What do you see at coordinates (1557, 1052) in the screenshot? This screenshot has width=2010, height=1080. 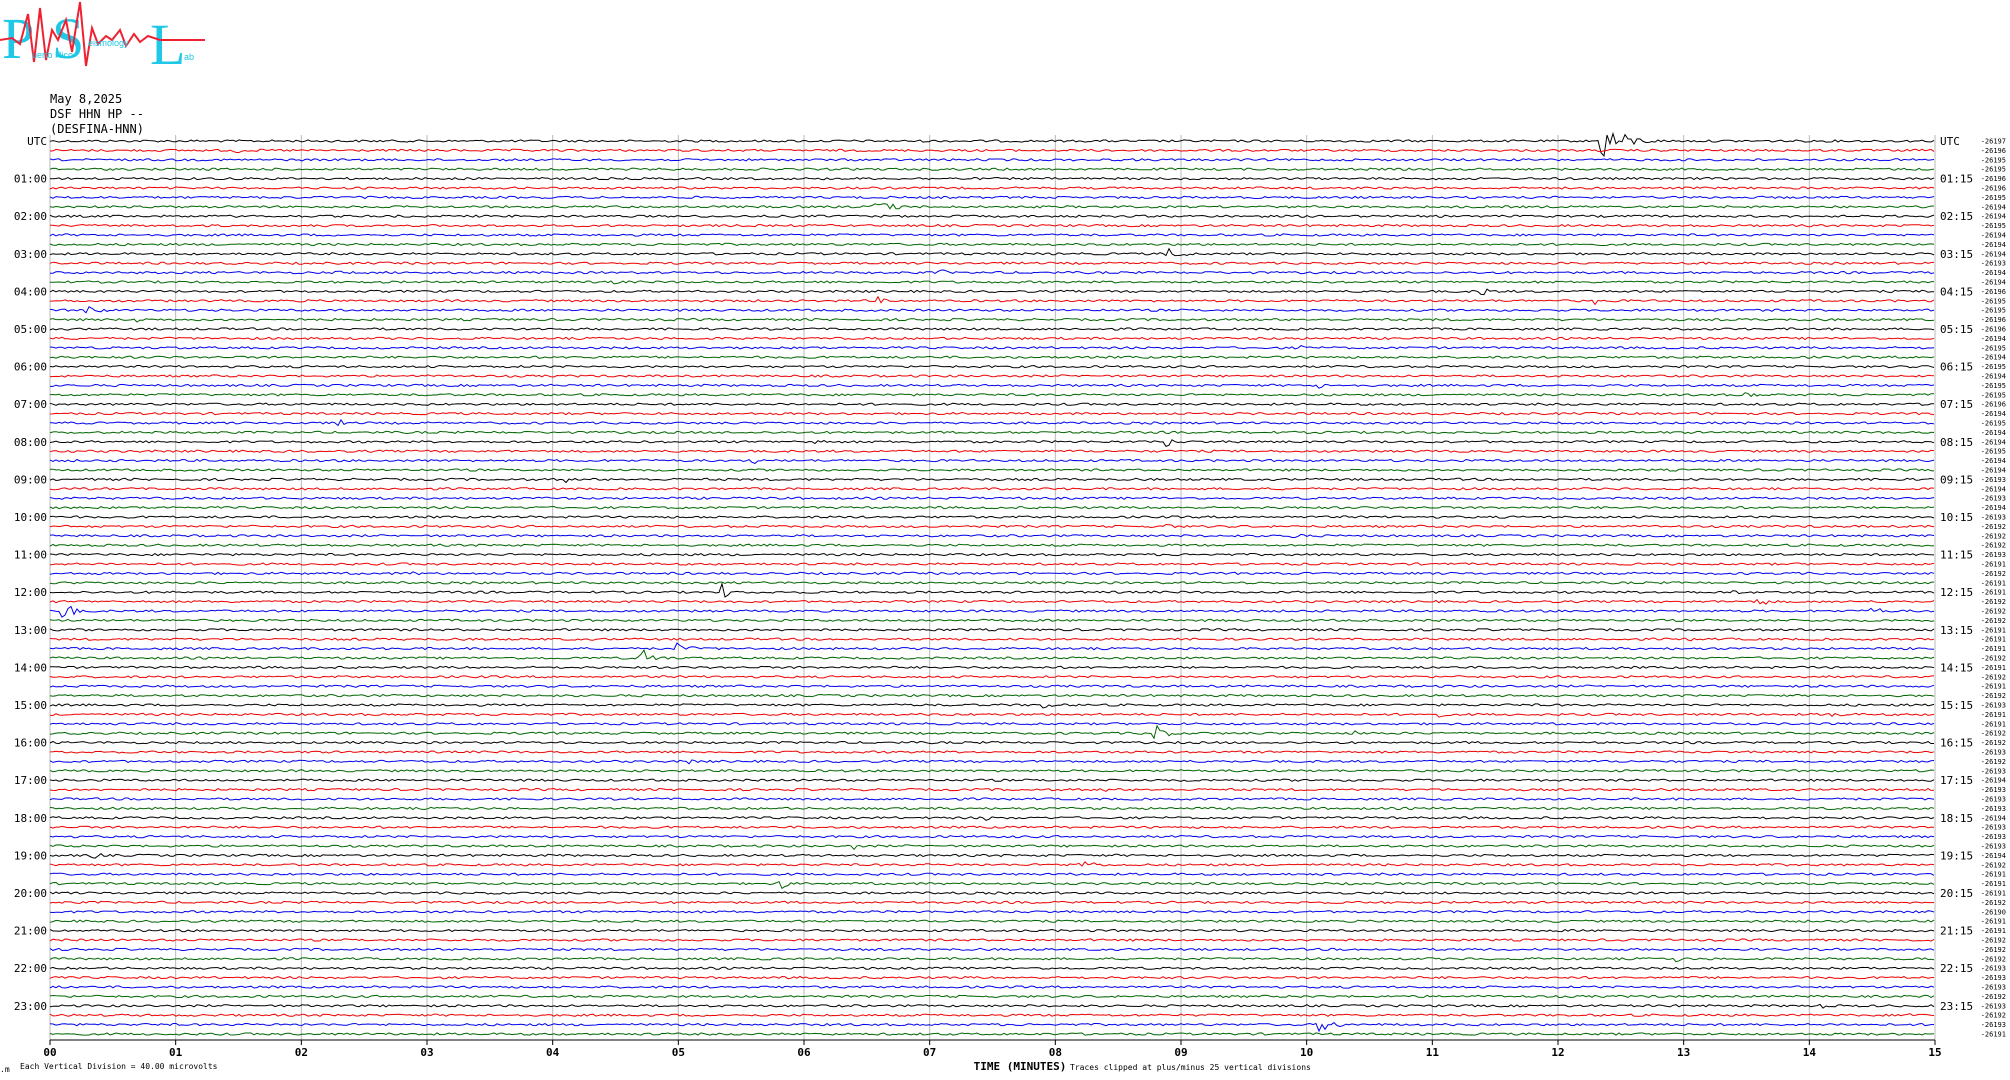 I see `x-tick-label: 12` at bounding box center [1557, 1052].